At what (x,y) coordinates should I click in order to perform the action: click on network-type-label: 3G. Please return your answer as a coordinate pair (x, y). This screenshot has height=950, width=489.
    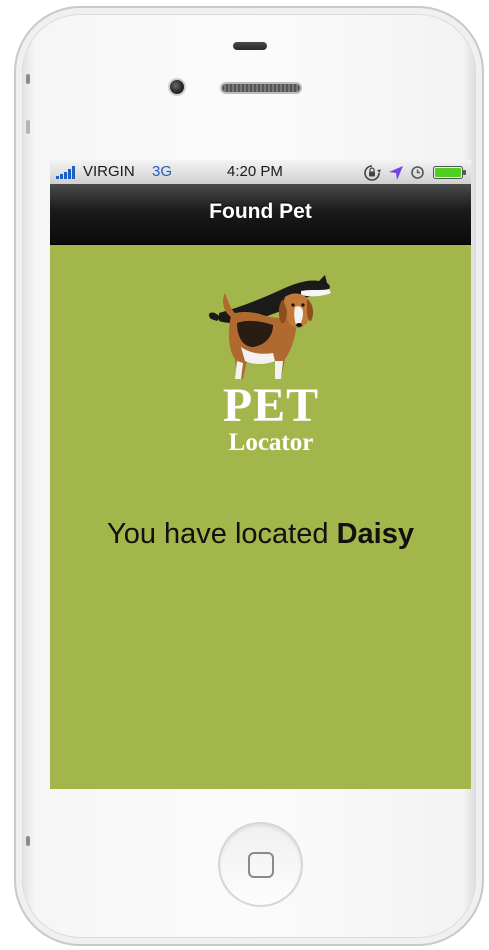
    Looking at the image, I should click on (162, 171).